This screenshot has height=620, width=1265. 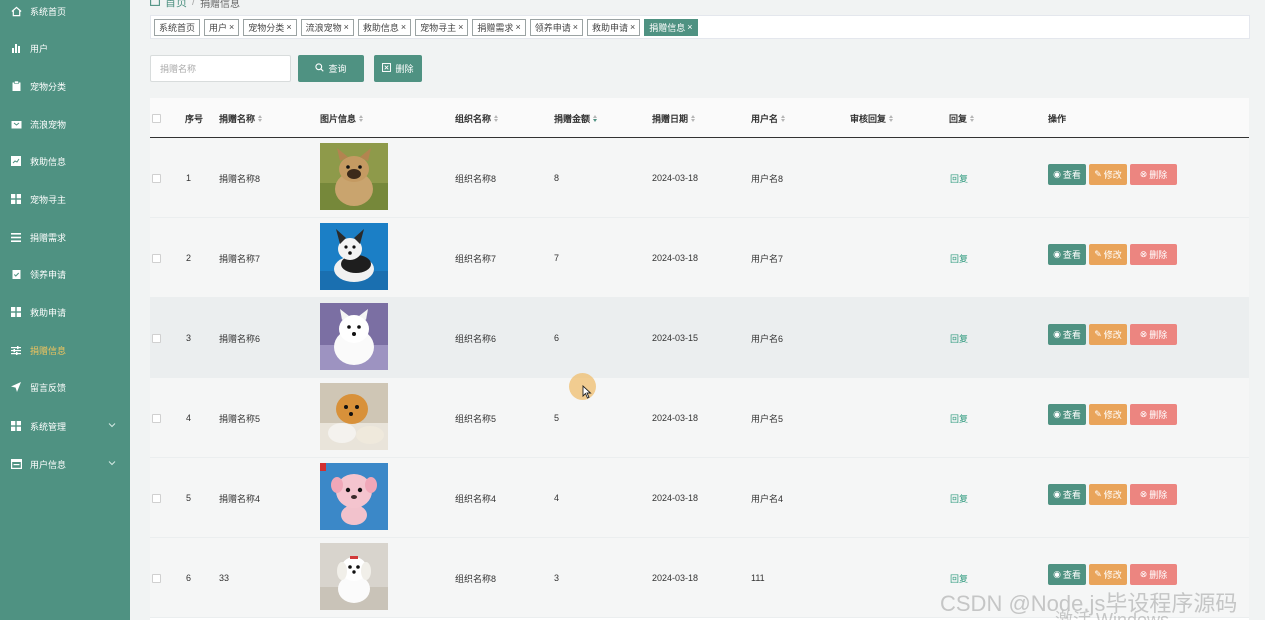 What do you see at coordinates (342, 118) in the screenshot?
I see `header-image: 图片信息` at bounding box center [342, 118].